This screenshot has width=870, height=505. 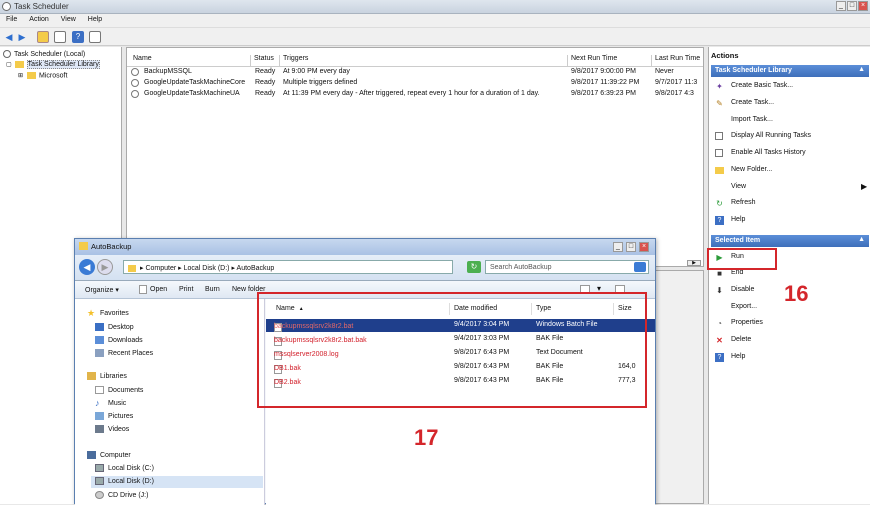 I want to click on menu-action: Action, so click(x=38, y=19).